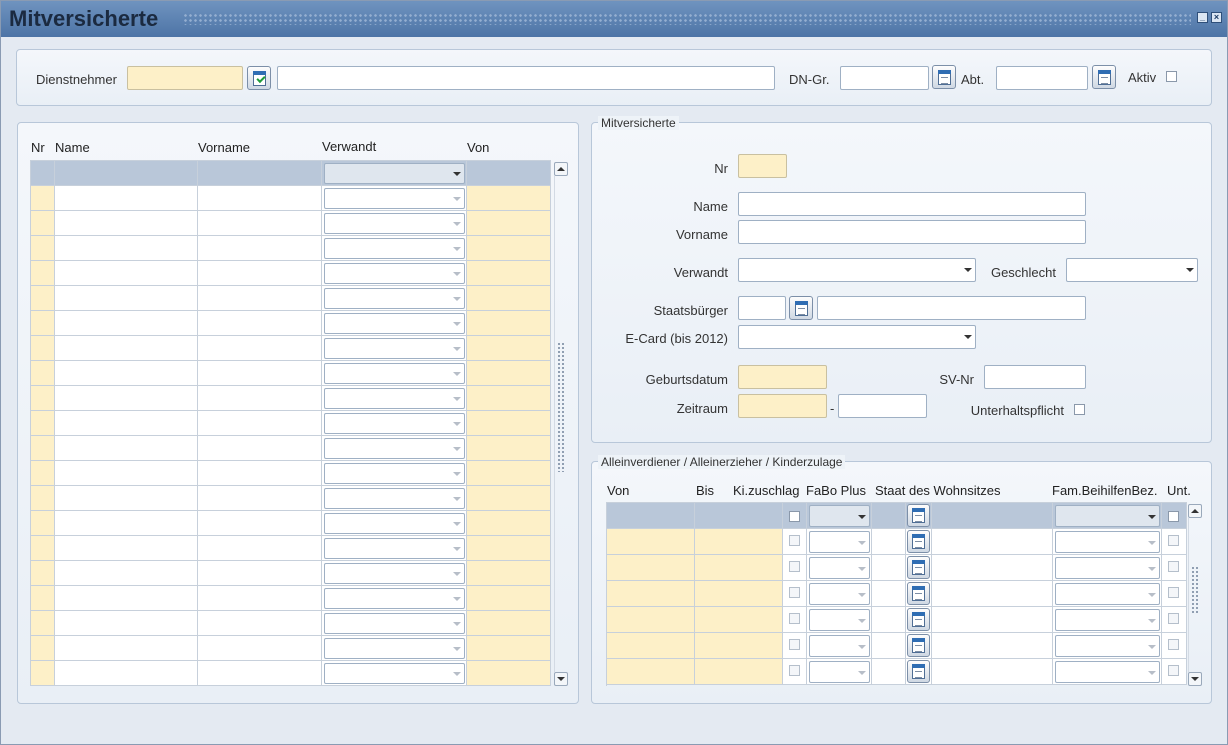  What do you see at coordinates (762, 166) in the screenshot?
I see `nr-input` at bounding box center [762, 166].